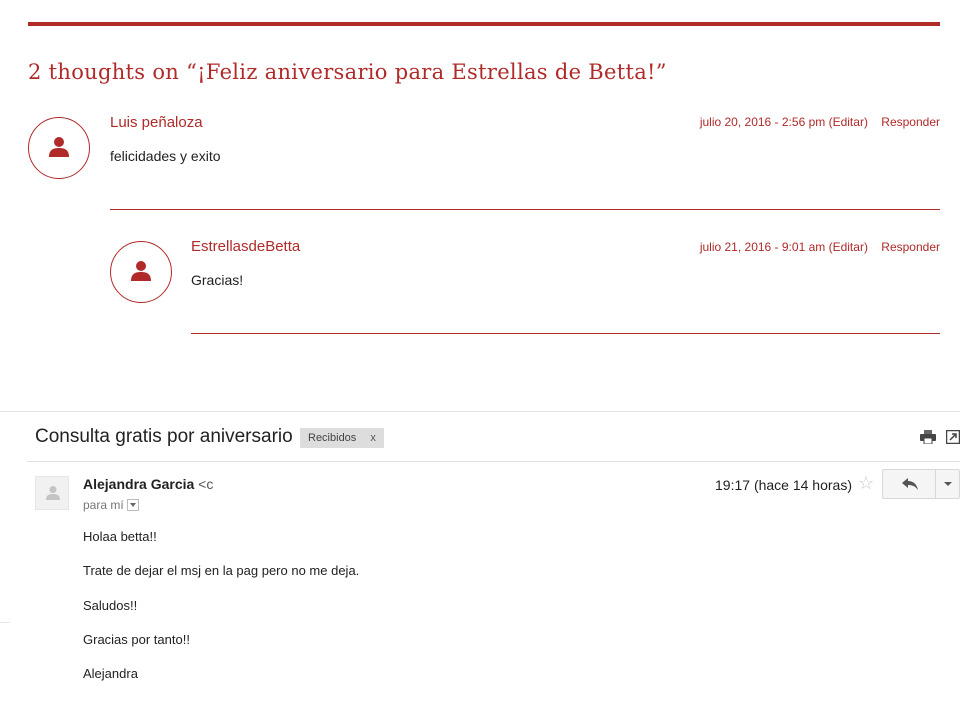 Image resolution: width=960 pixels, height=720 pixels. I want to click on sender-name-text: Alejandra Garcia, so click(139, 484).